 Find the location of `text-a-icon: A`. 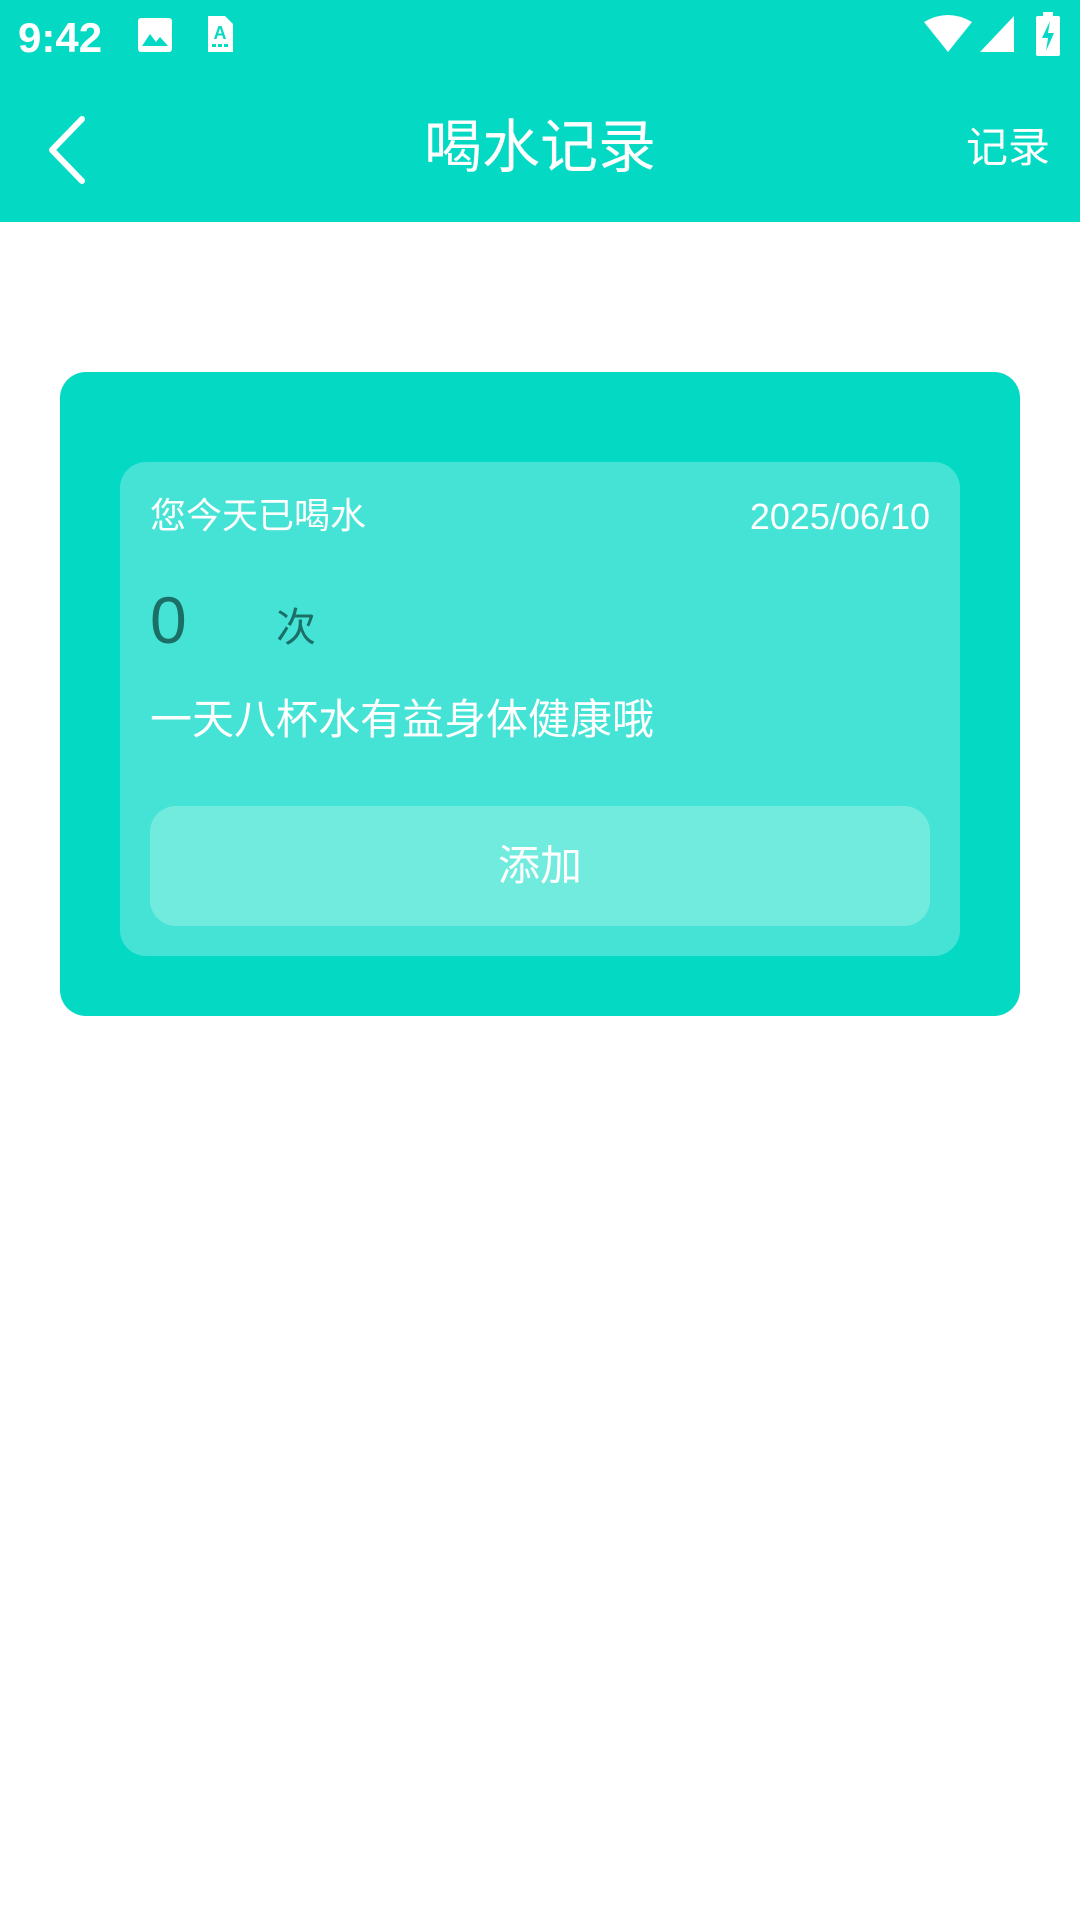

text-a-icon: A is located at coordinates (220, 34).